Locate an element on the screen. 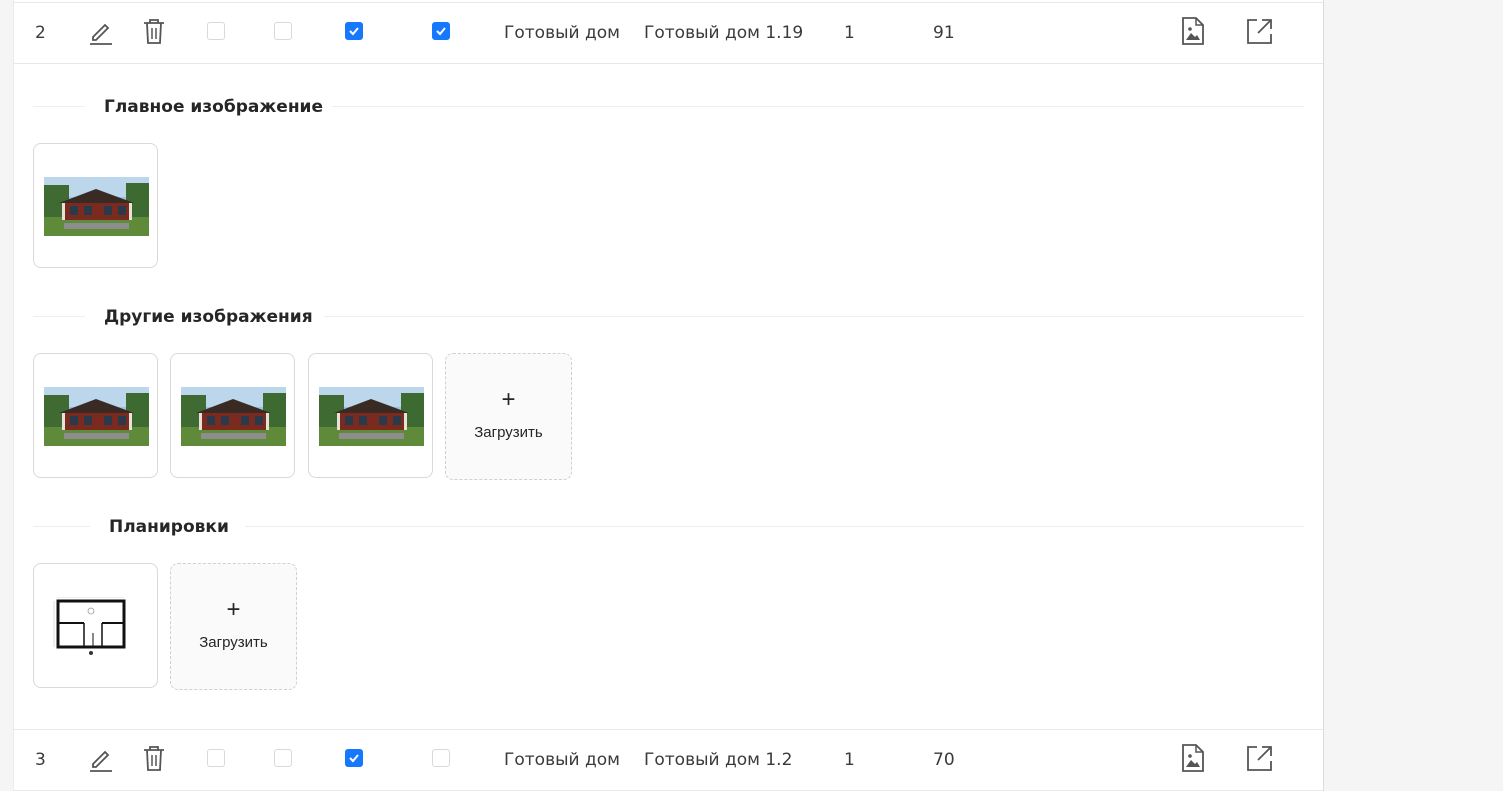  row-index: 3 is located at coordinates (40, 760).